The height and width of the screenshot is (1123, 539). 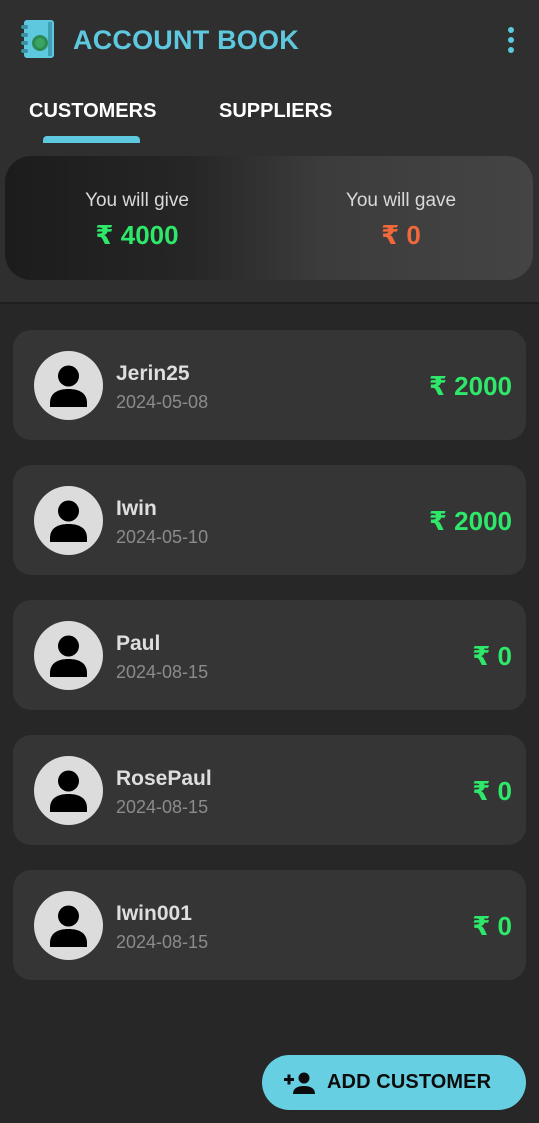 I want to click on customer-name: Iwin, so click(x=136, y=508).